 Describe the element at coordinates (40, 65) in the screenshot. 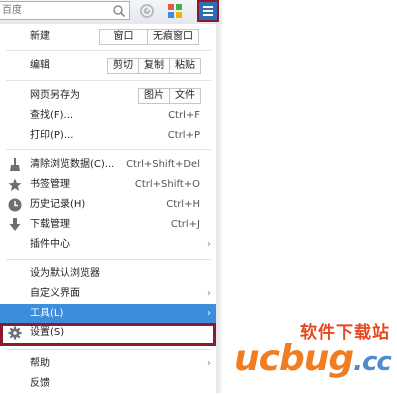

I see `menu-label-edit: 编辑` at that location.